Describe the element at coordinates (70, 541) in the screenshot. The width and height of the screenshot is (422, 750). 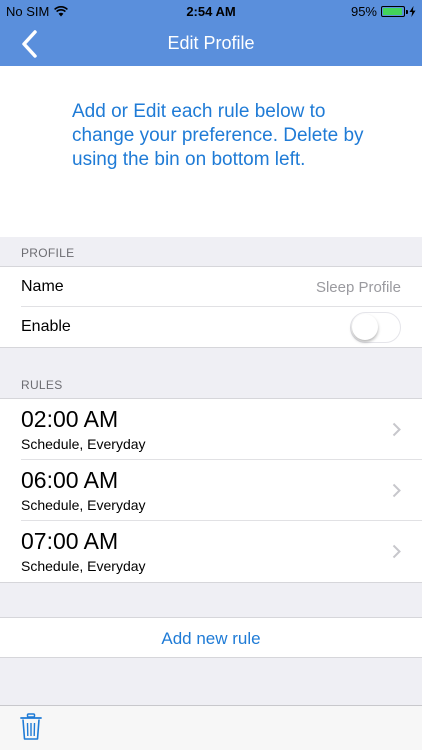
I see `rule-time: 07:00 AM` at that location.